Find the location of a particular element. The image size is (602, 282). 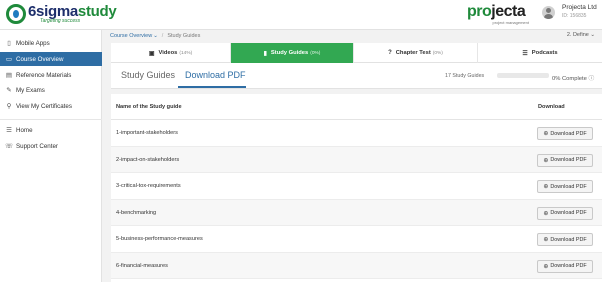

podcast-icon: ☰ is located at coordinates (525, 53).